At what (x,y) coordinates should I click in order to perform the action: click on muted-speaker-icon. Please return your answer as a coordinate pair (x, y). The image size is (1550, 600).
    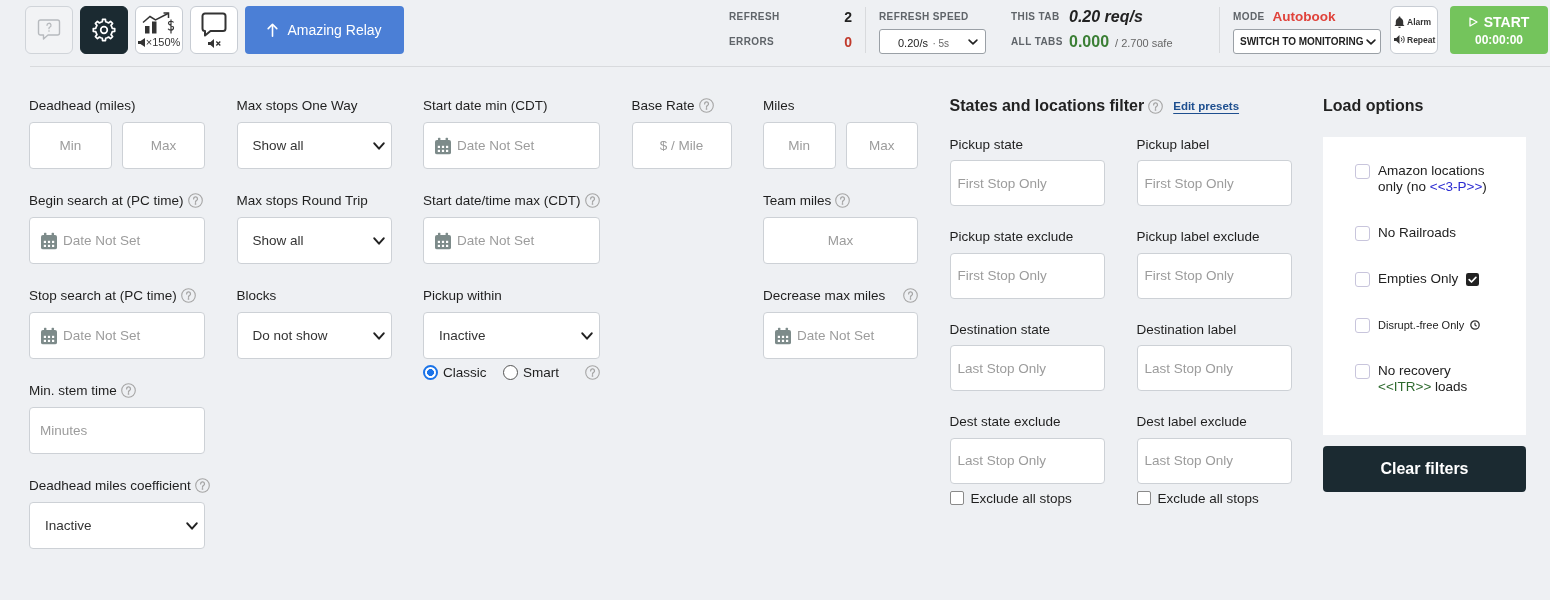
    Looking at the image, I should click on (214, 43).